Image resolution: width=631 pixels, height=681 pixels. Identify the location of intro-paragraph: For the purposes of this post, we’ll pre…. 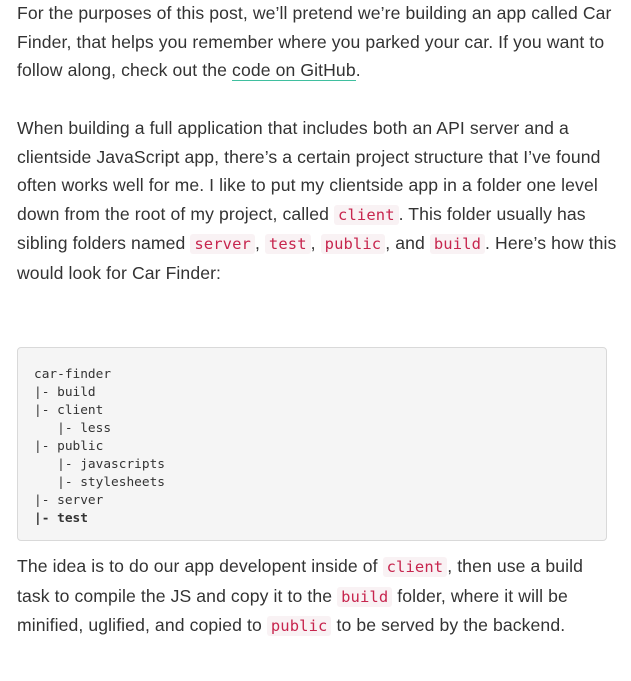
(317, 42).